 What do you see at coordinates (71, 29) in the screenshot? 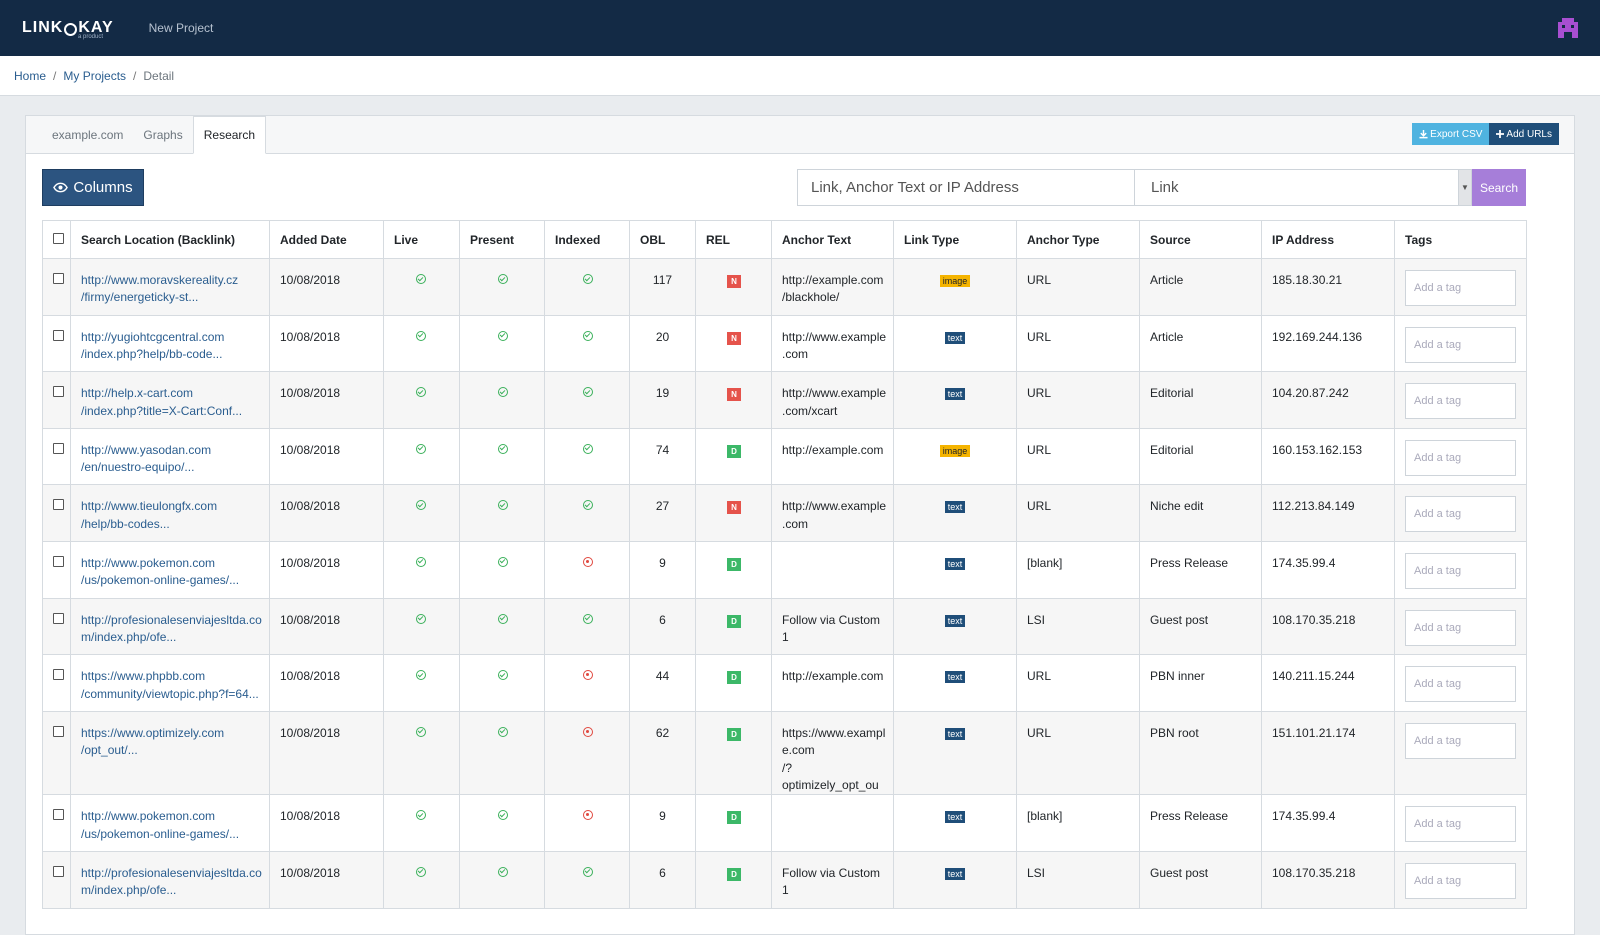
I see `logo-magnifier-icon` at bounding box center [71, 29].